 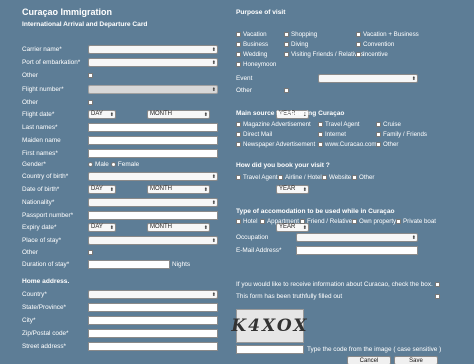 What do you see at coordinates (275, 144) in the screenshot?
I see `source-newspaper: Newspaper Advertisement` at bounding box center [275, 144].